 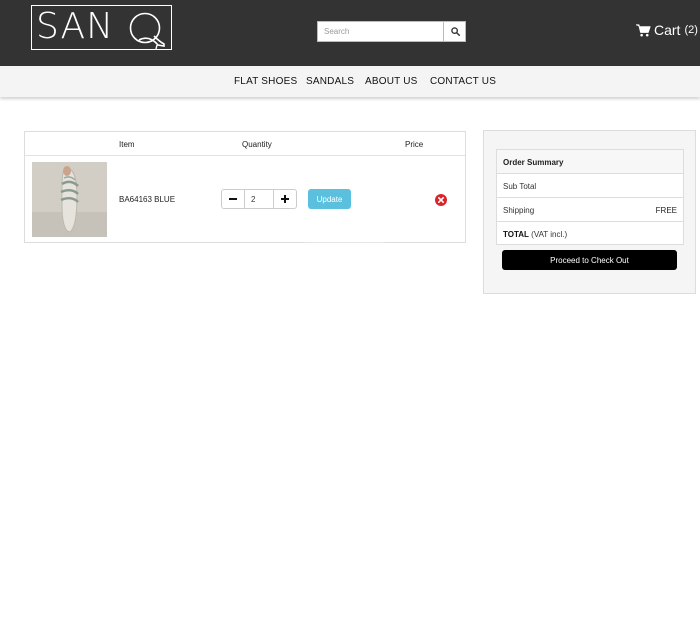 I want to click on plus-icon, so click(x=285, y=199).